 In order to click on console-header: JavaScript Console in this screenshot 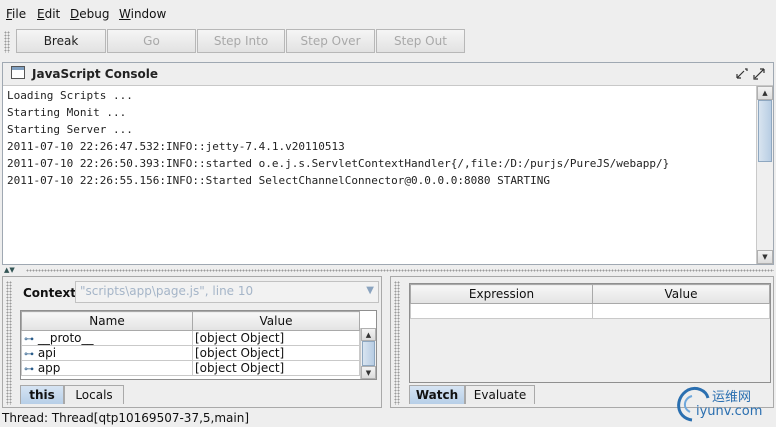, I will do `click(388, 74)`.